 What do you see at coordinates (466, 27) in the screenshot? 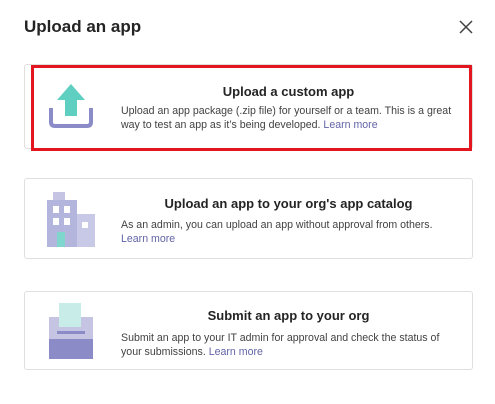
I see `close-icon` at bounding box center [466, 27].